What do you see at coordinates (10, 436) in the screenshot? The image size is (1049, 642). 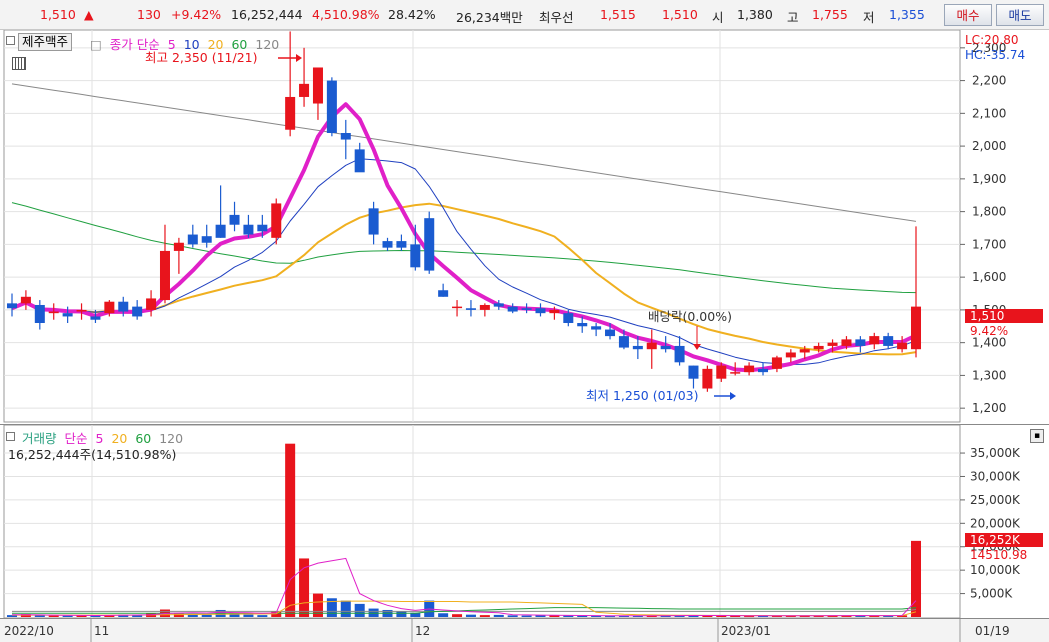 I see `volume-panel-toggle-icon` at bounding box center [10, 436].